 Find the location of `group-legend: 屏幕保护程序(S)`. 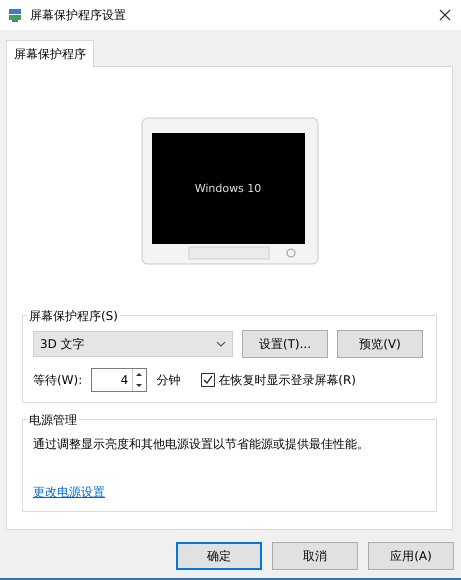

group-legend: 屏幕保护程序(S) is located at coordinates (73, 316).